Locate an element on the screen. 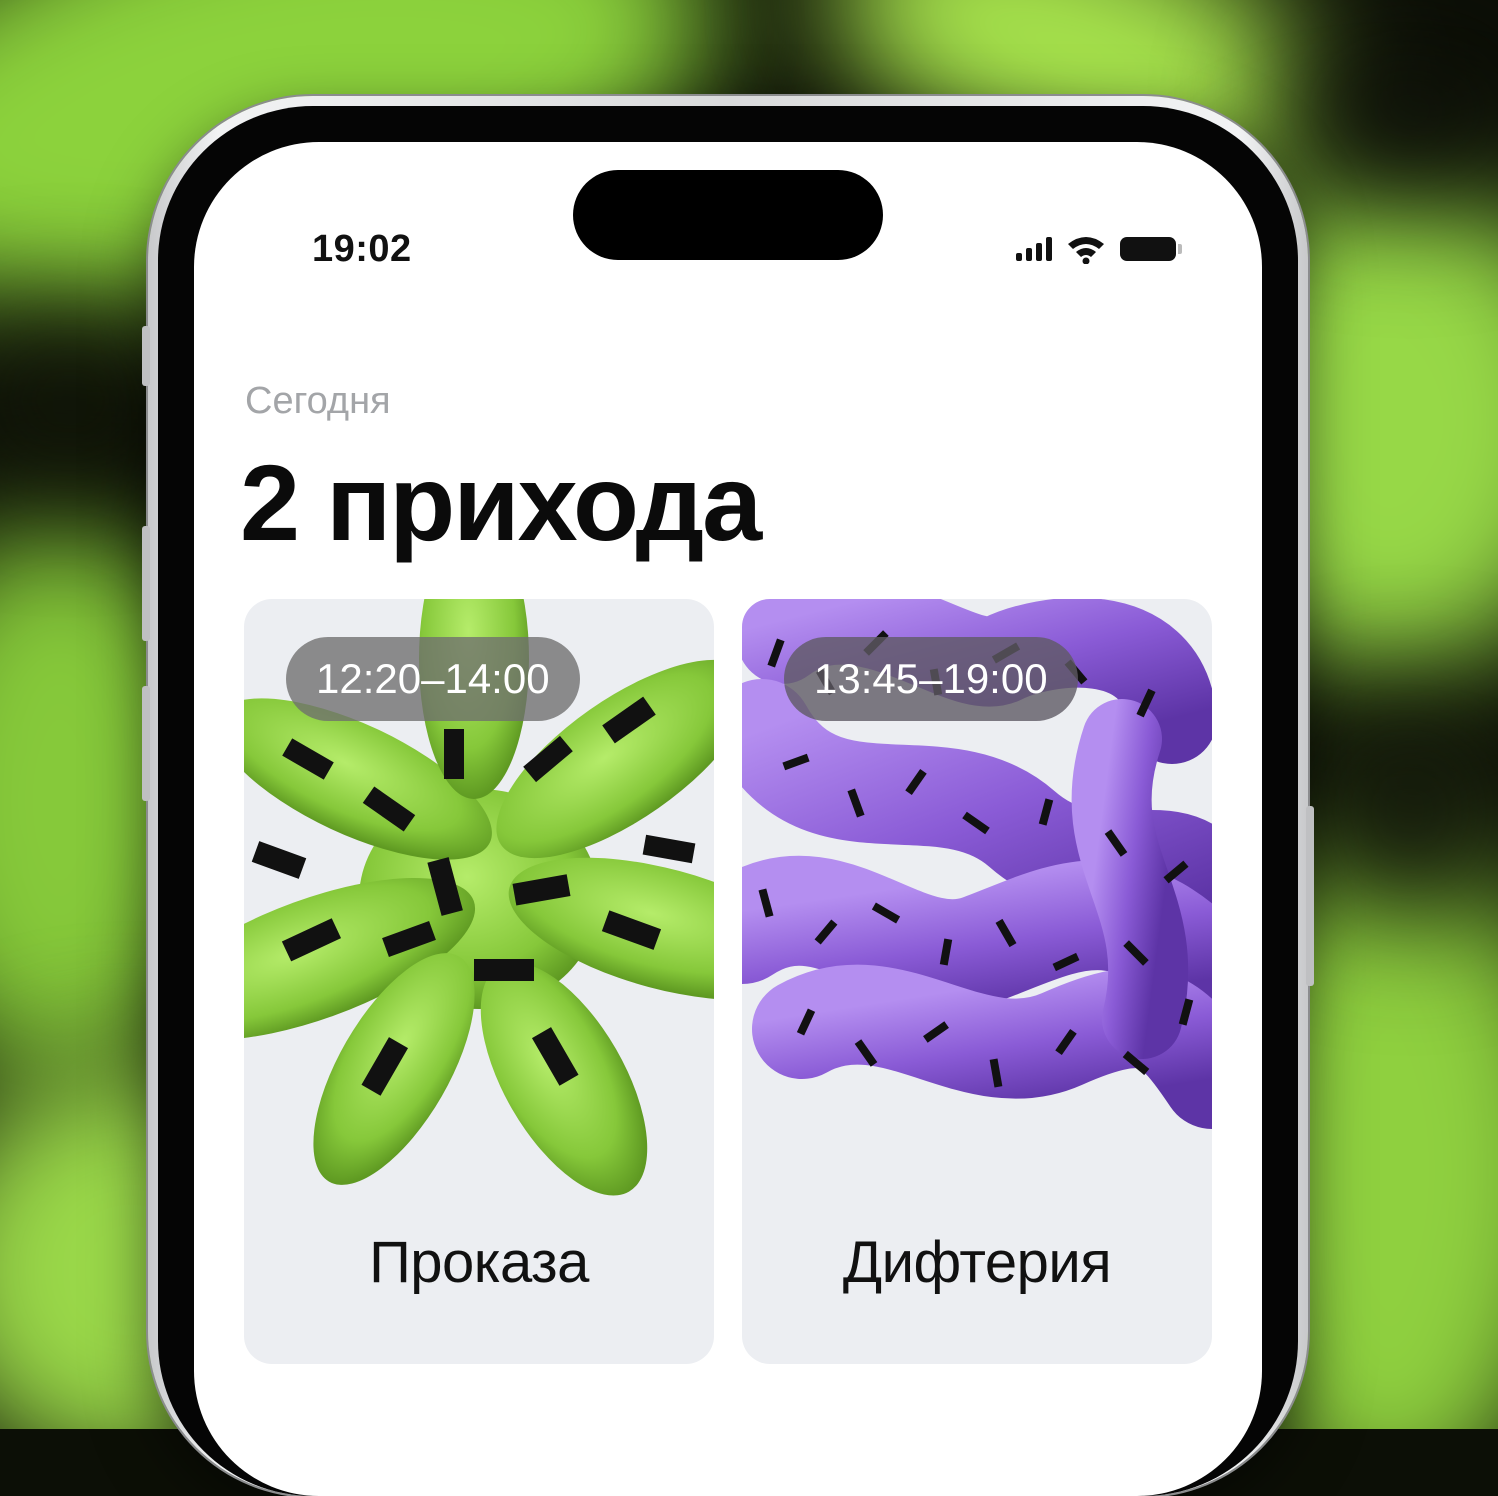 Image resolution: width=1498 pixels, height=1496 pixels. time-range-badge: 12:20–14:00 is located at coordinates (433, 679).